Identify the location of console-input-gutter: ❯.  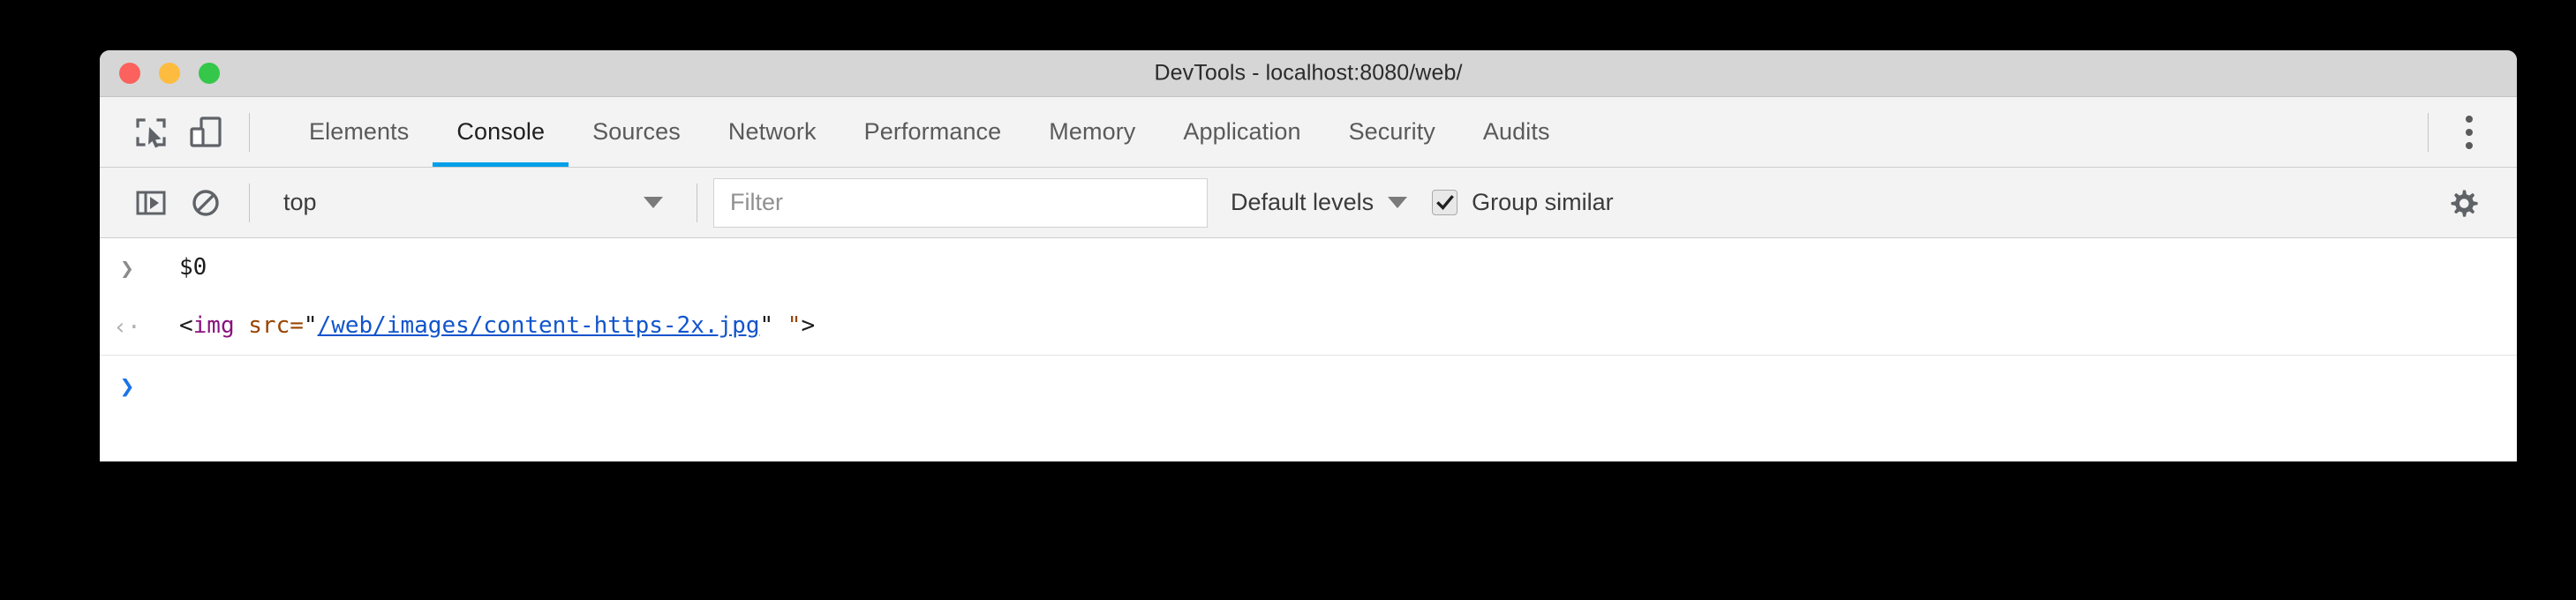
(127, 268).